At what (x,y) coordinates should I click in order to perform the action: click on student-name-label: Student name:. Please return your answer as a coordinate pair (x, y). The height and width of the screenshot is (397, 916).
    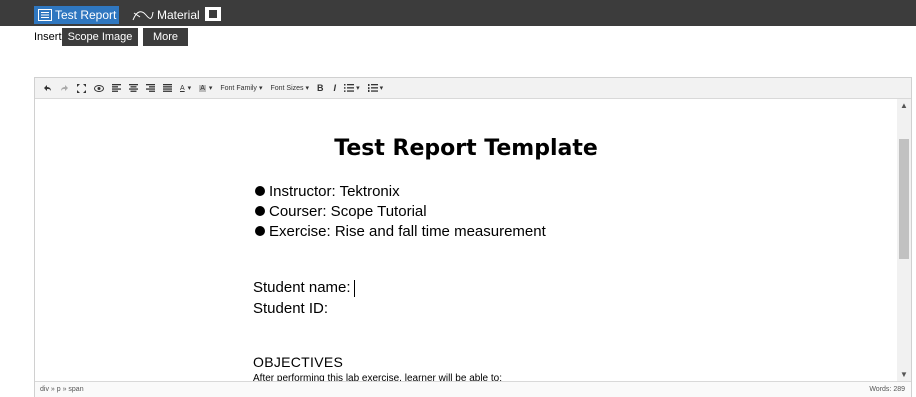
    Looking at the image, I should click on (302, 287).